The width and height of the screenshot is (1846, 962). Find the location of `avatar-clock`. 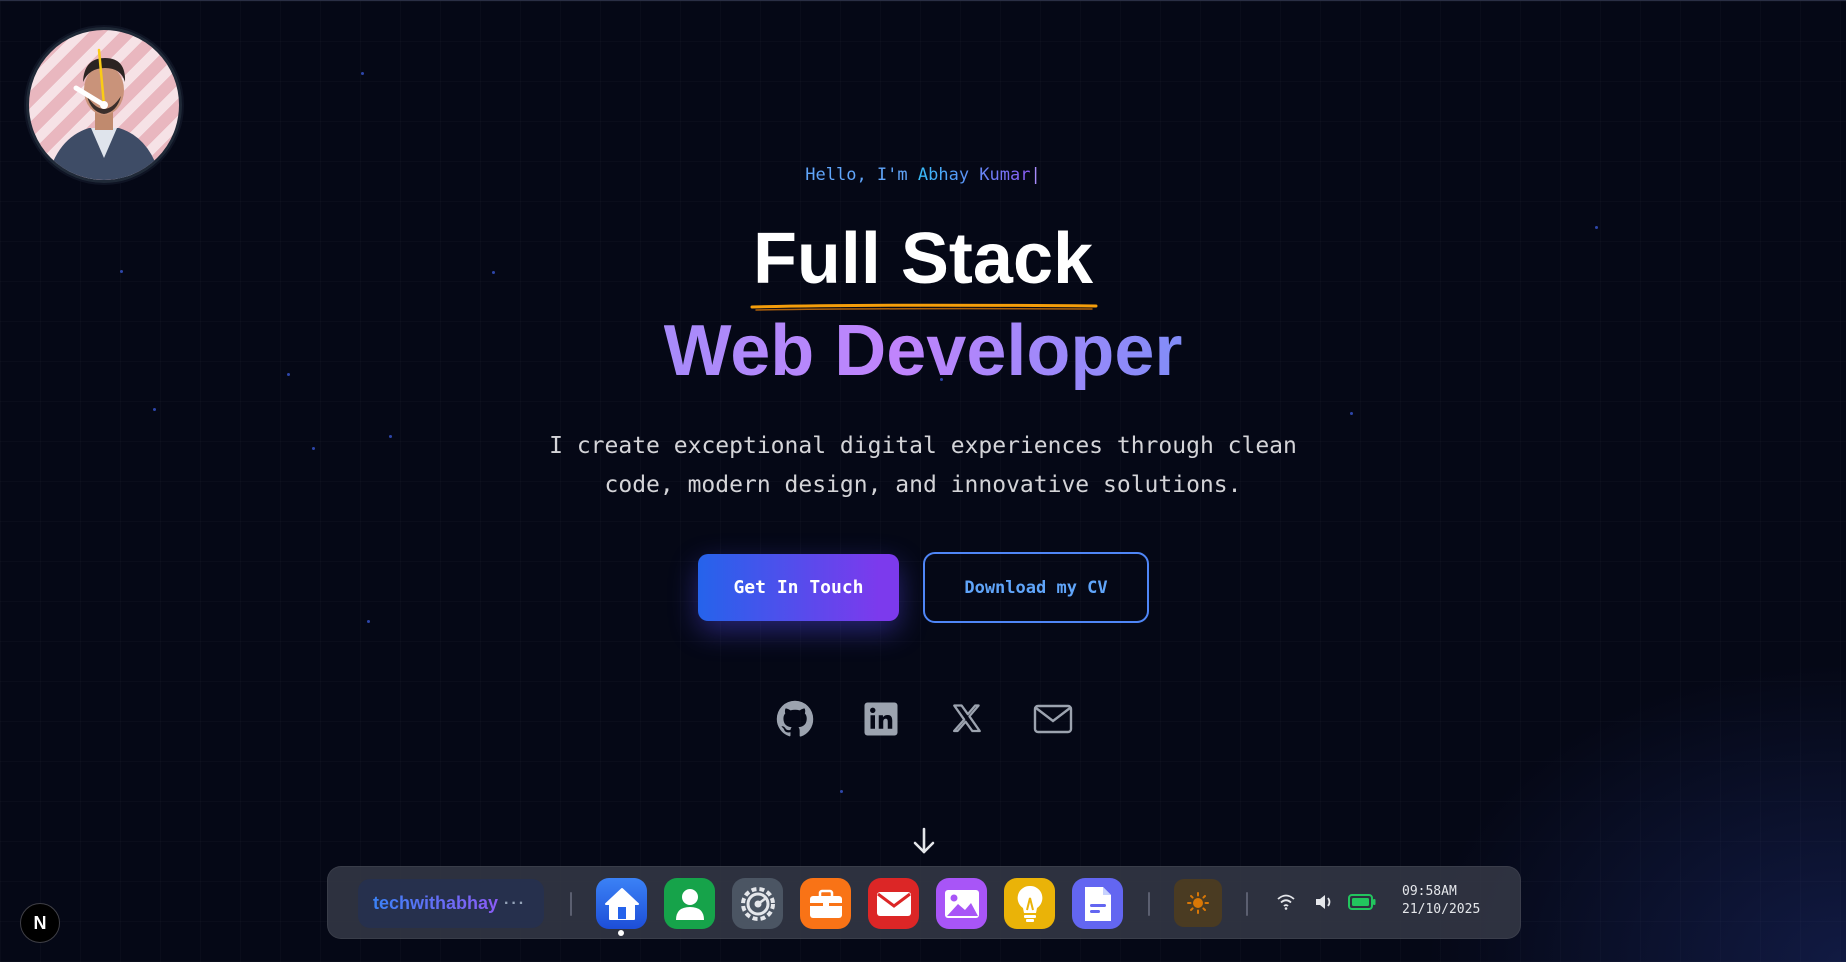

avatar-clock is located at coordinates (104, 105).